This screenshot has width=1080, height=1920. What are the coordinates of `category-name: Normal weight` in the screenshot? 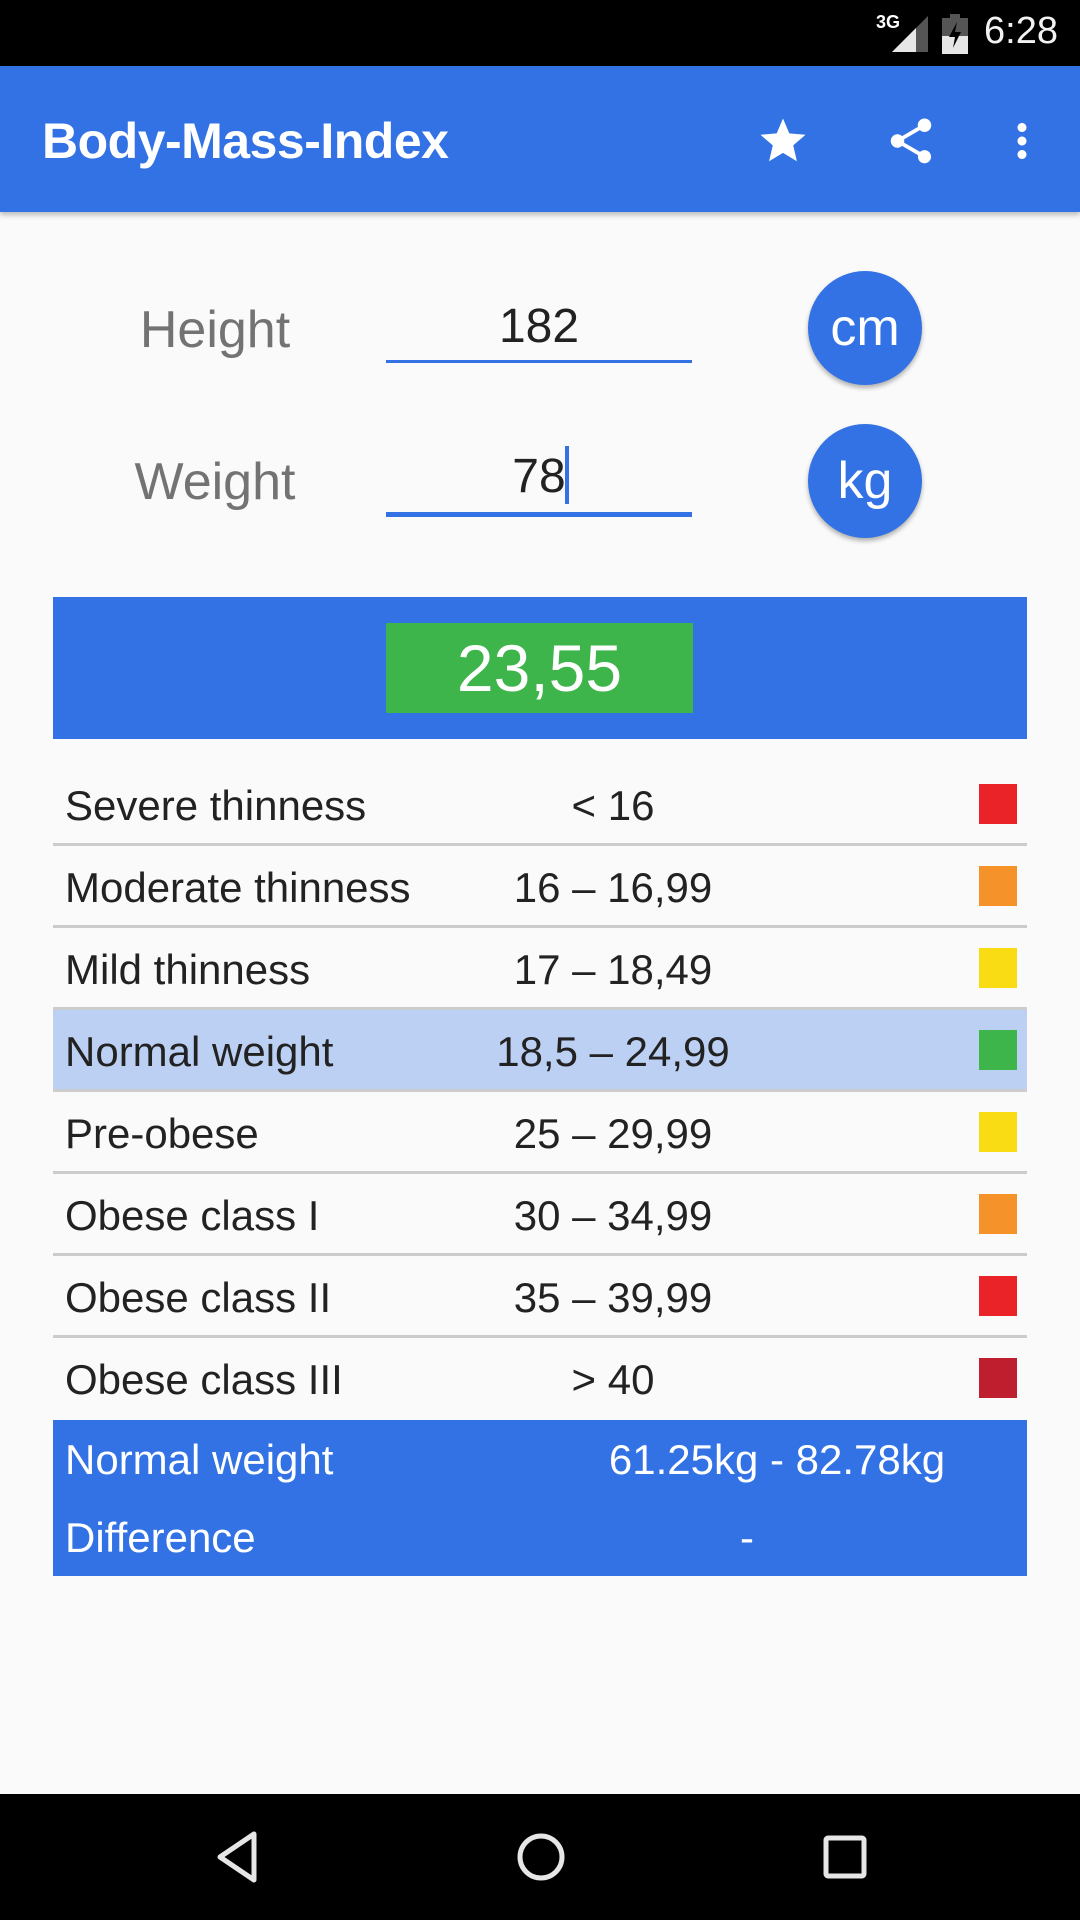 It's located at (199, 1051).